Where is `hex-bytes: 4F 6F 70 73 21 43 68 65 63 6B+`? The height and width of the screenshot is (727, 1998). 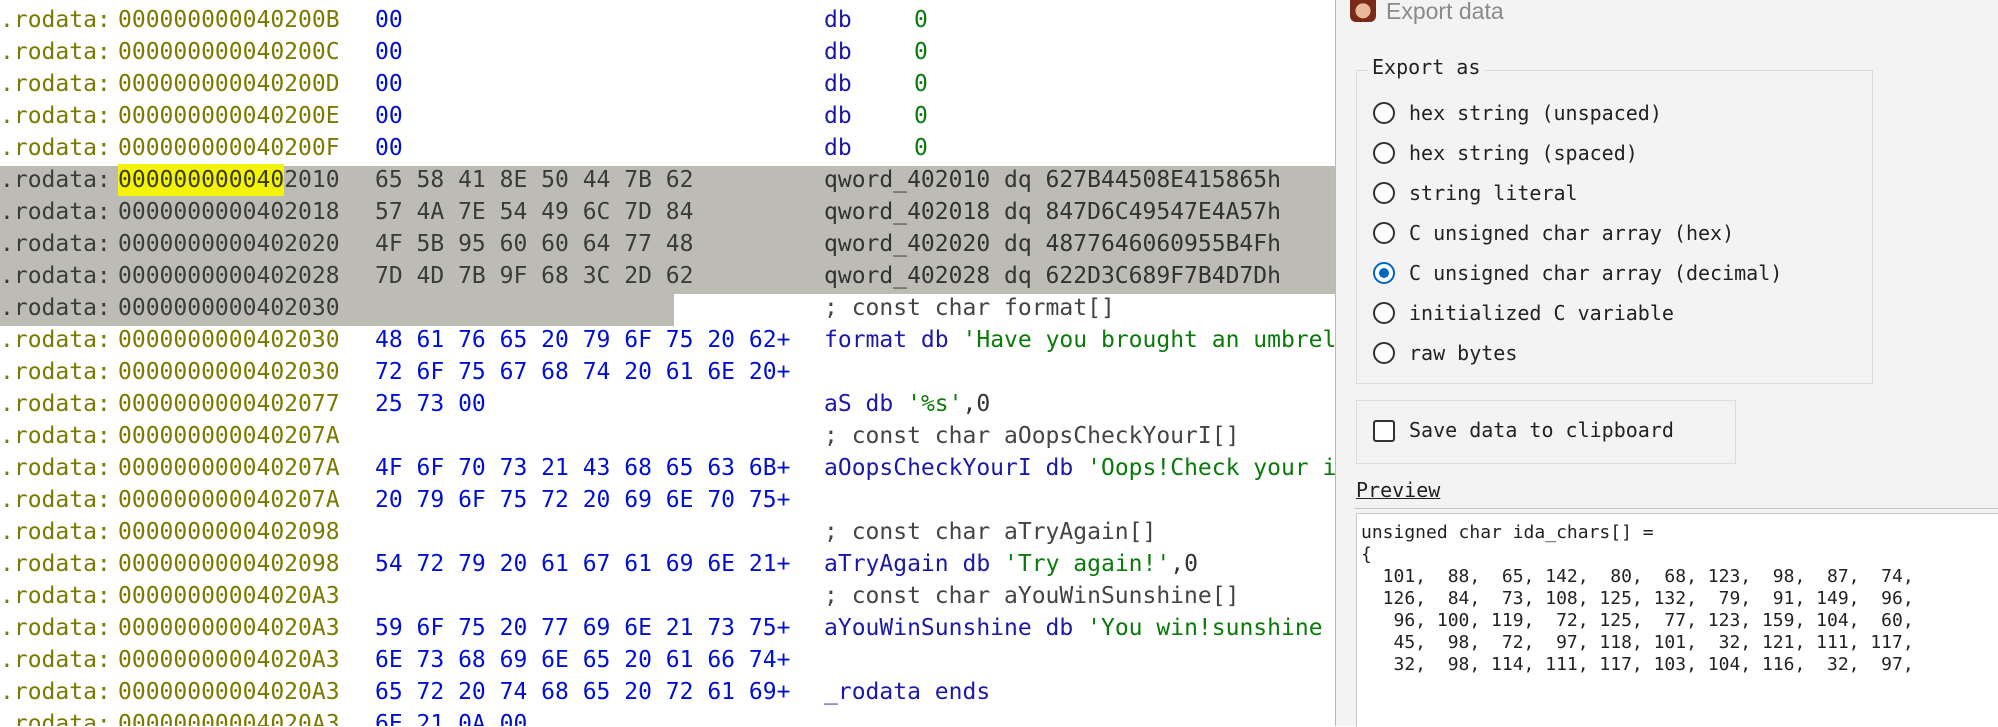 hex-bytes: 4F 6F 70 73 21 43 68 65 63 6B+ is located at coordinates (582, 468).